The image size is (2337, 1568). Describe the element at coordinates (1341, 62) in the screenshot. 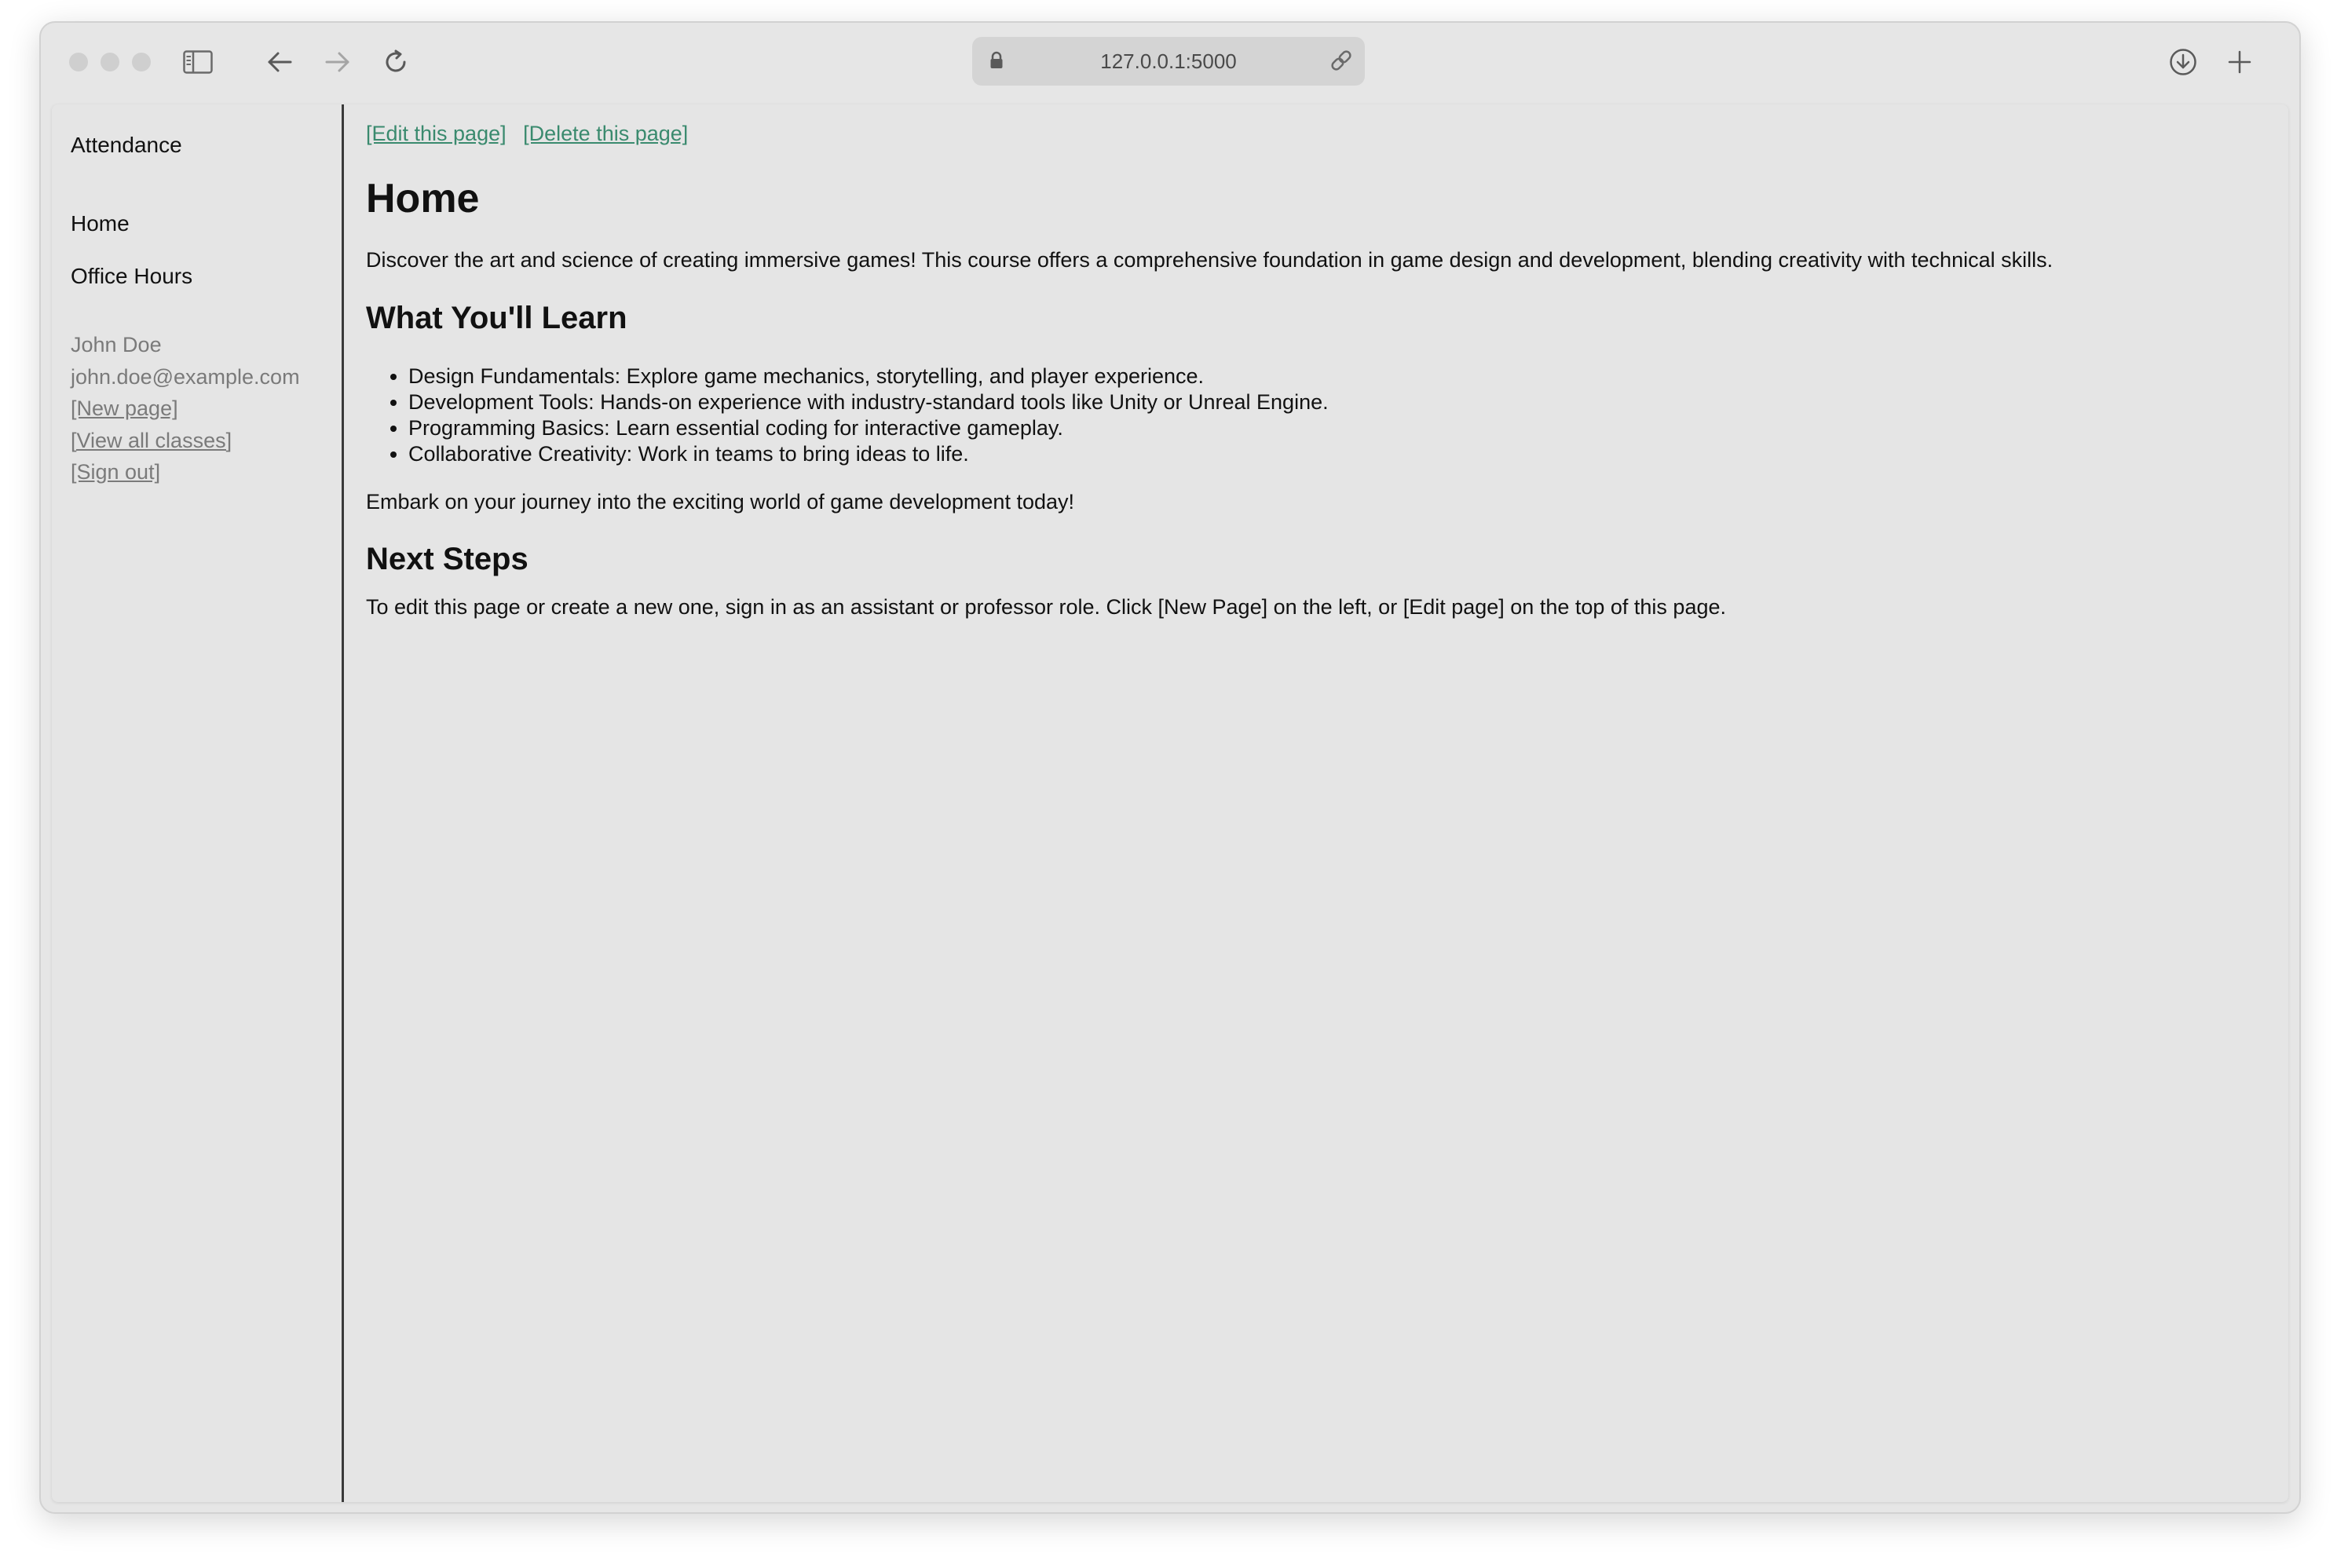

I see `link-icon` at that location.